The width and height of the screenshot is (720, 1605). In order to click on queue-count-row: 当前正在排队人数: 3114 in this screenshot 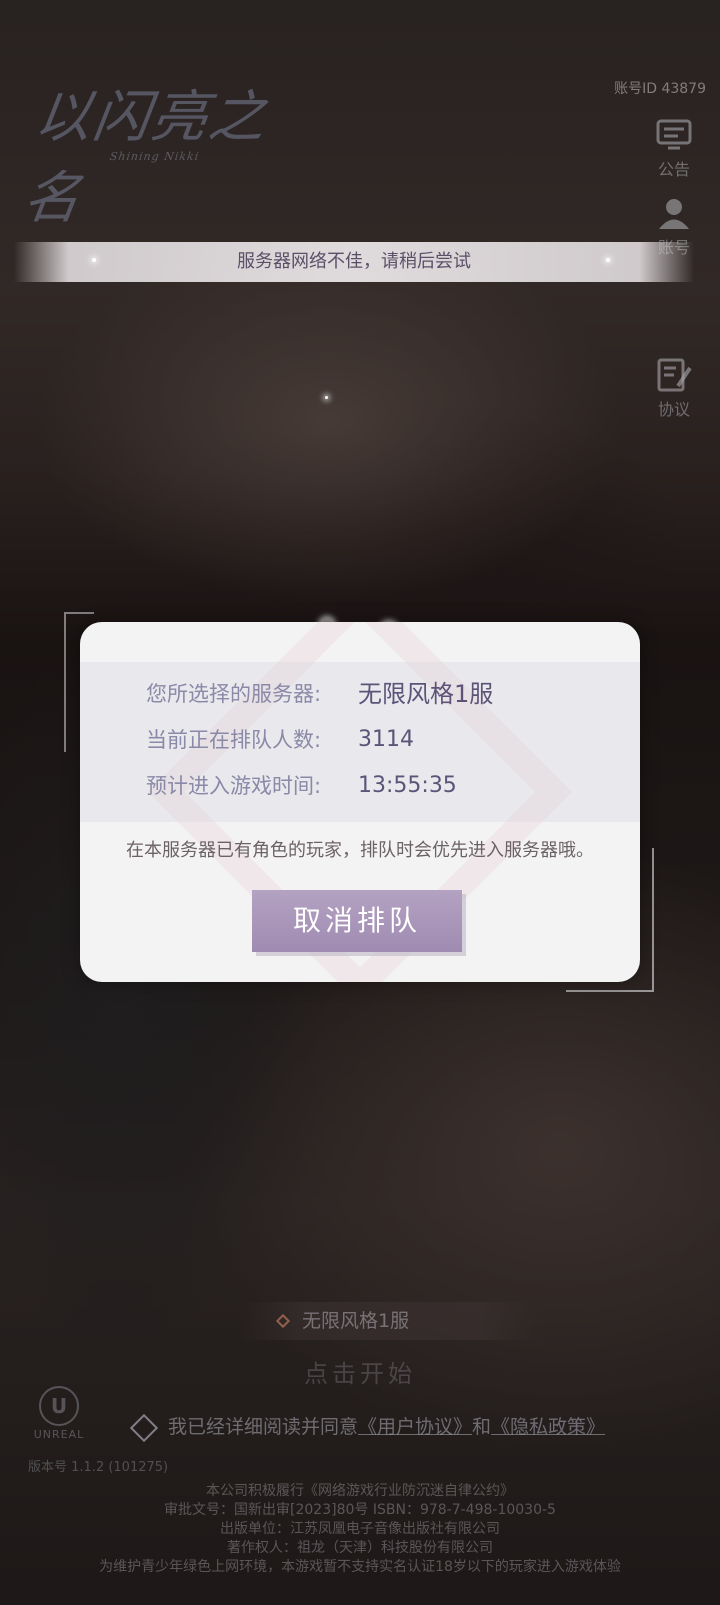, I will do `click(280, 740)`.